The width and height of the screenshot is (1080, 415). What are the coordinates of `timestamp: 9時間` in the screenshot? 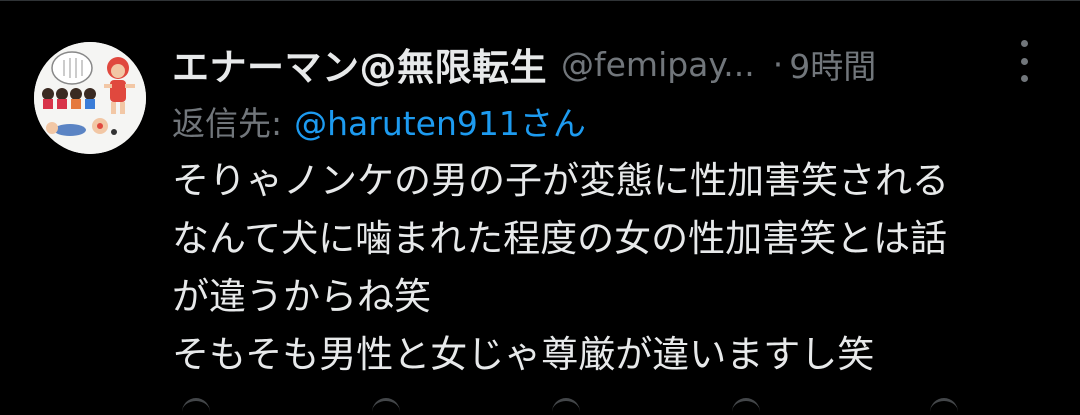 It's located at (832, 64).